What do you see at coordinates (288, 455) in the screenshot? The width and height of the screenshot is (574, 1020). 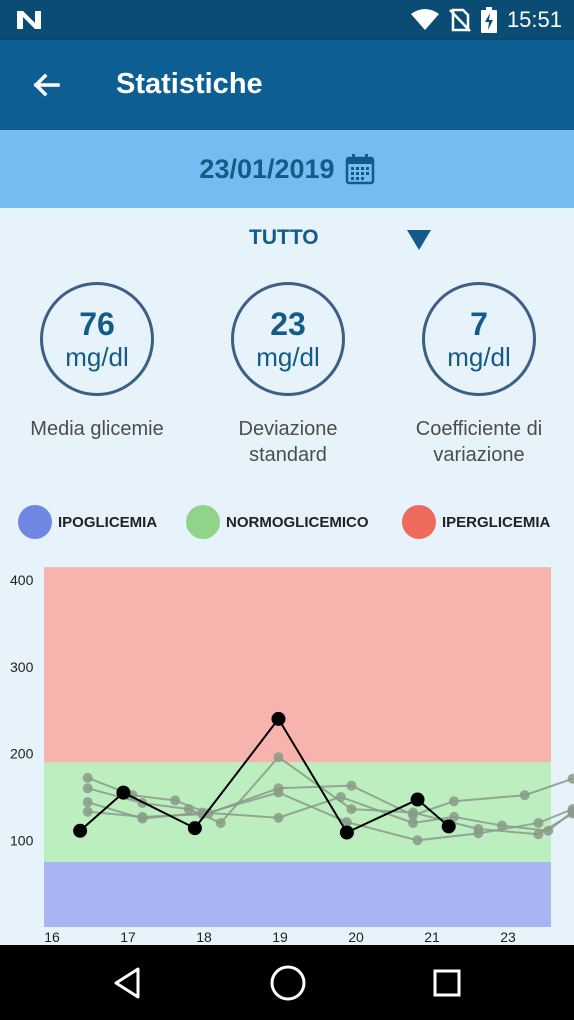 I see `stat-caption-line: standard` at bounding box center [288, 455].